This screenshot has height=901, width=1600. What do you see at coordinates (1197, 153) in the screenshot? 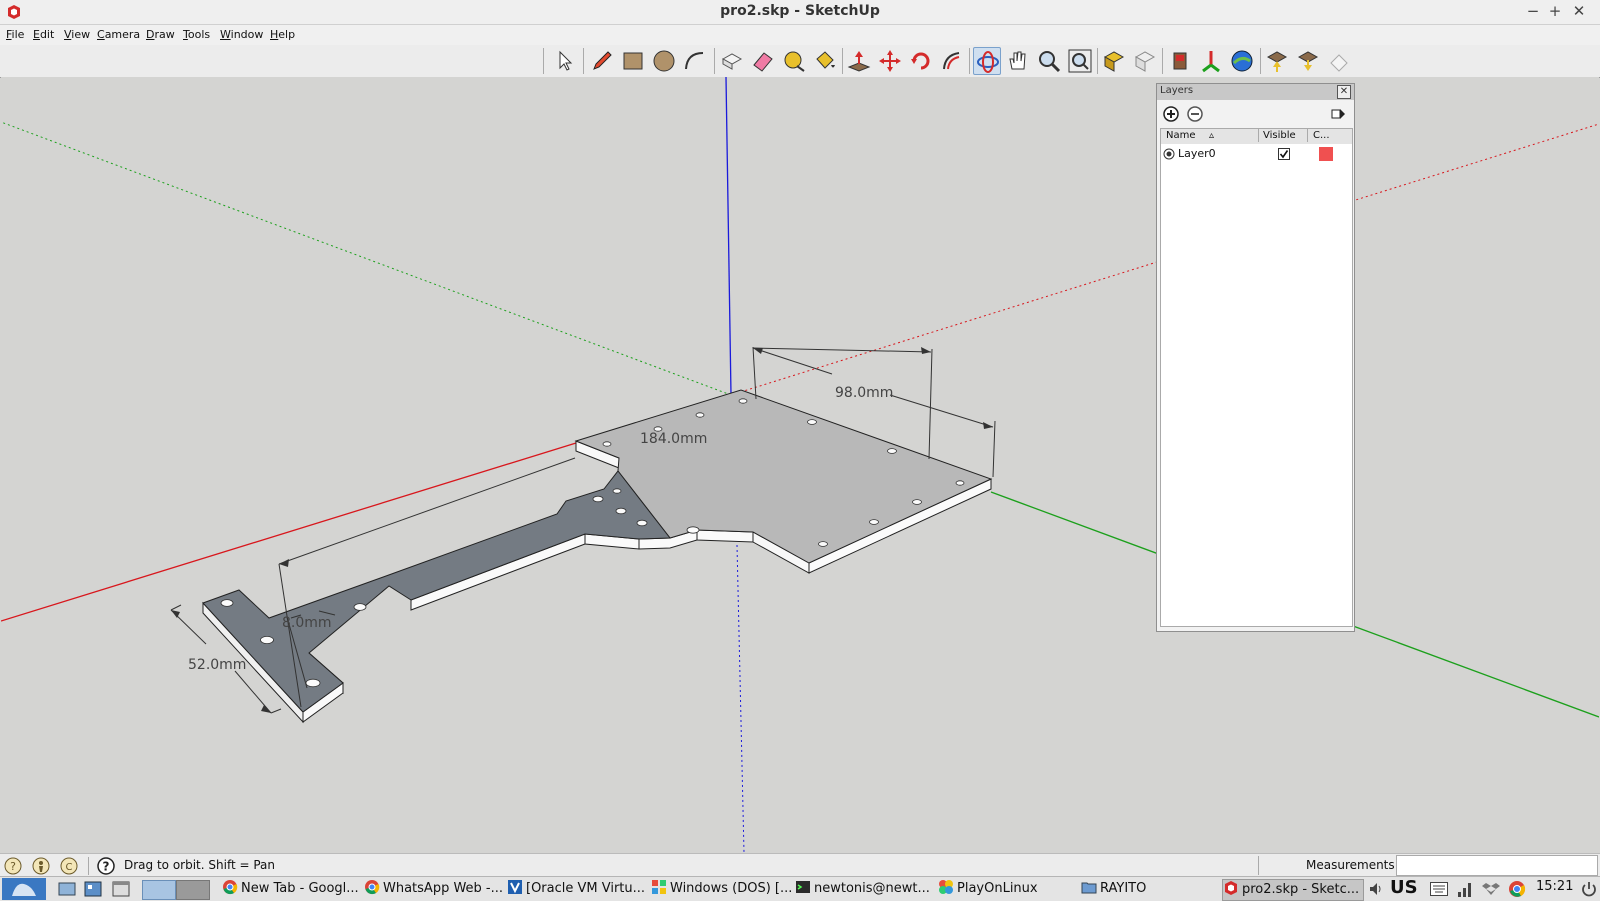
I see `layer-name: Layer0` at bounding box center [1197, 153].